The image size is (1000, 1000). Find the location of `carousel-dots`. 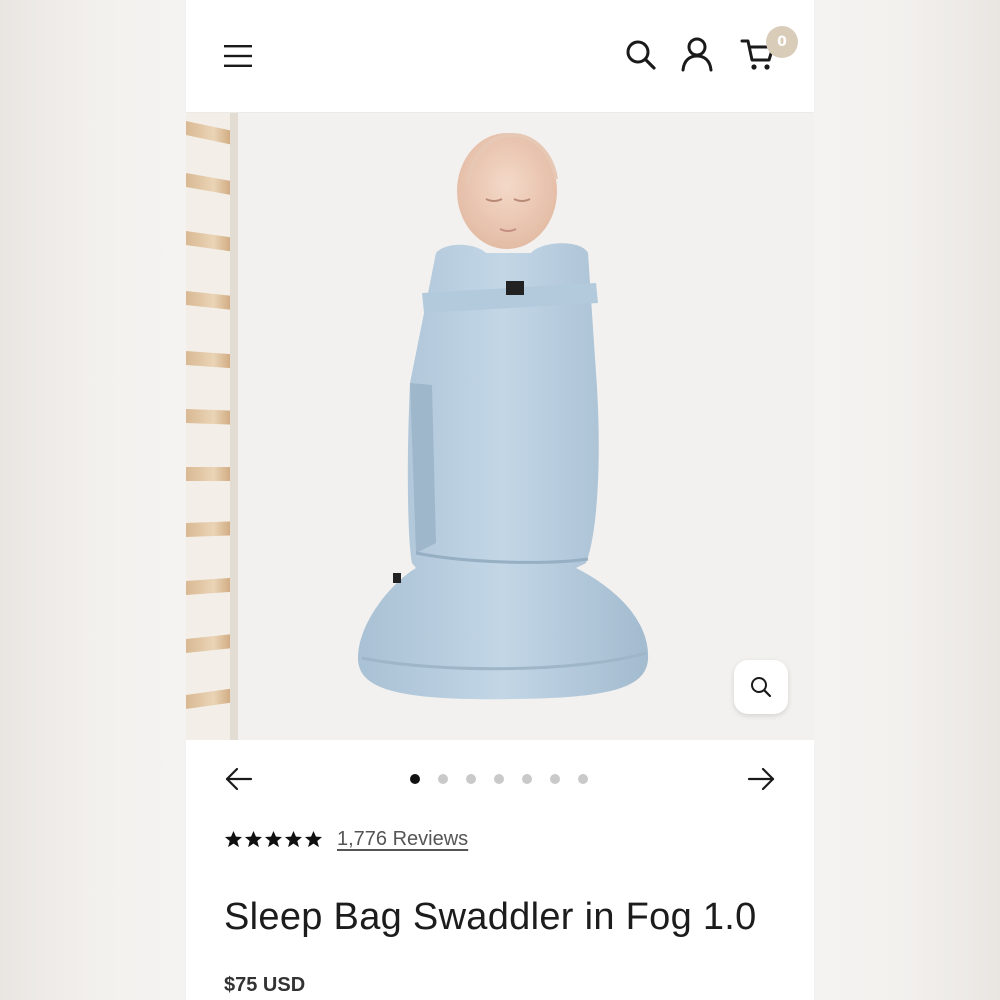

carousel-dots is located at coordinates (499, 779).